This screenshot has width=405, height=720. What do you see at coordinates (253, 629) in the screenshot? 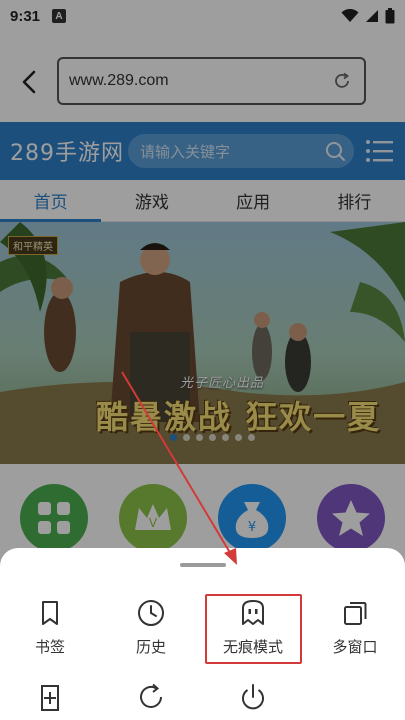
I see `annotation-highlight-box` at bounding box center [253, 629].